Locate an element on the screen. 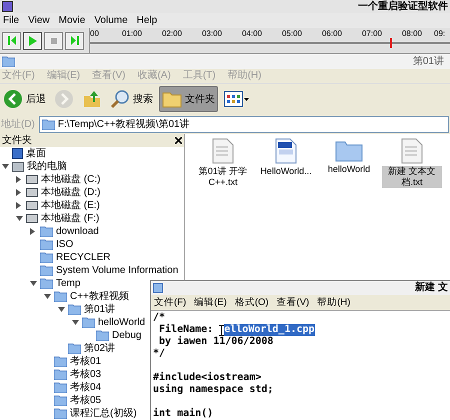 This screenshot has width=450, height=420. file-label: 新建 文本文档.txt is located at coordinates (412, 177).